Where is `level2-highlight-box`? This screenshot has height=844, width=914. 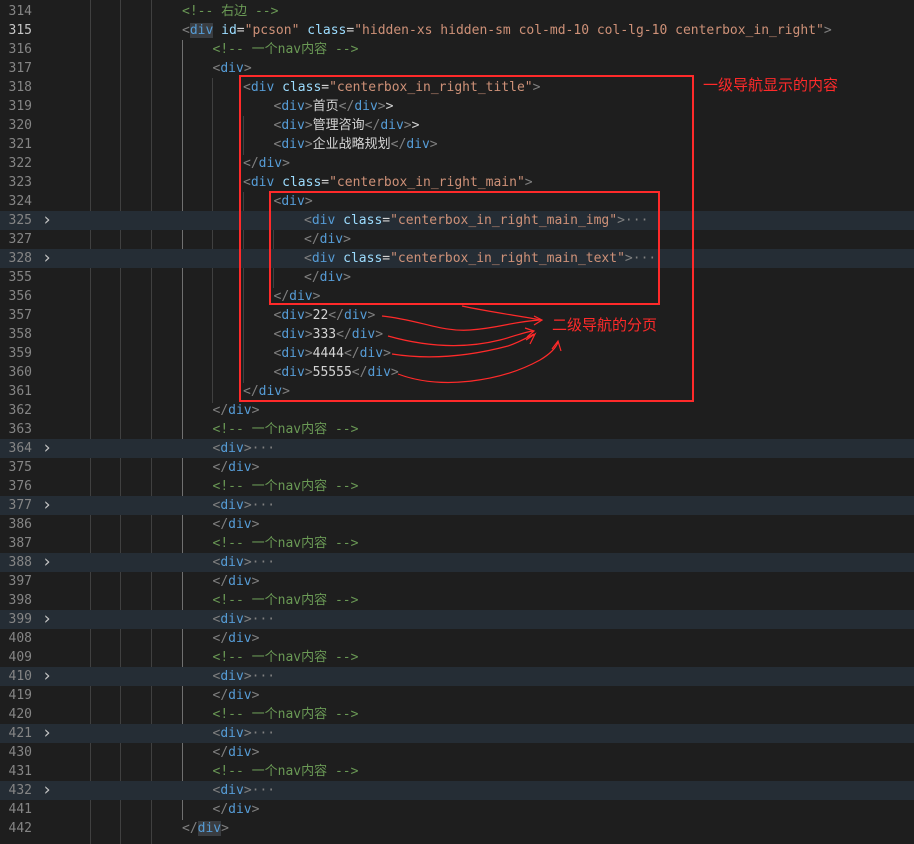
level2-highlight-box is located at coordinates (464, 248).